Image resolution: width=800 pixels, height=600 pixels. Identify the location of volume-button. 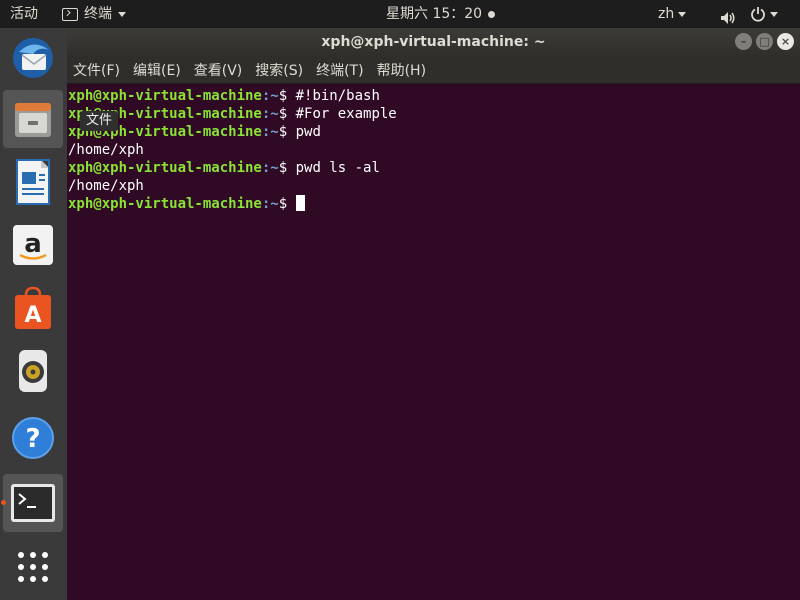
(728, 15).